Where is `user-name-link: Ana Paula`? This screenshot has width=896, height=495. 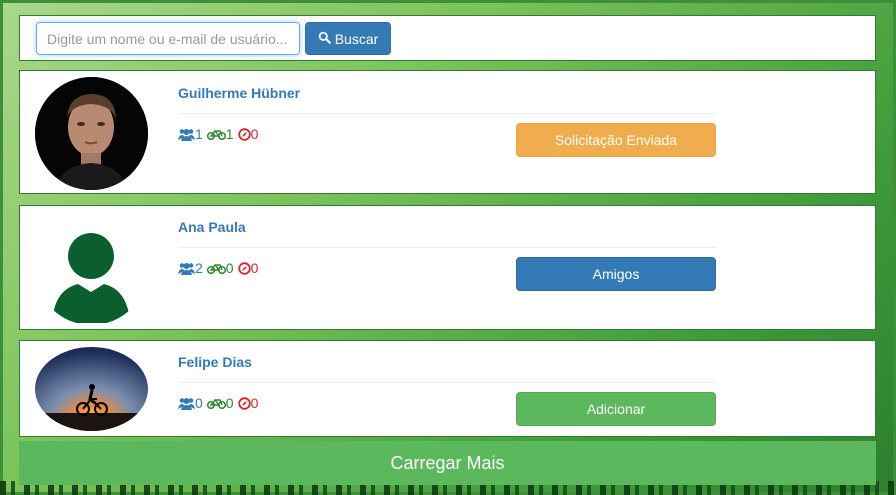
user-name-link: Ana Paula is located at coordinates (212, 227).